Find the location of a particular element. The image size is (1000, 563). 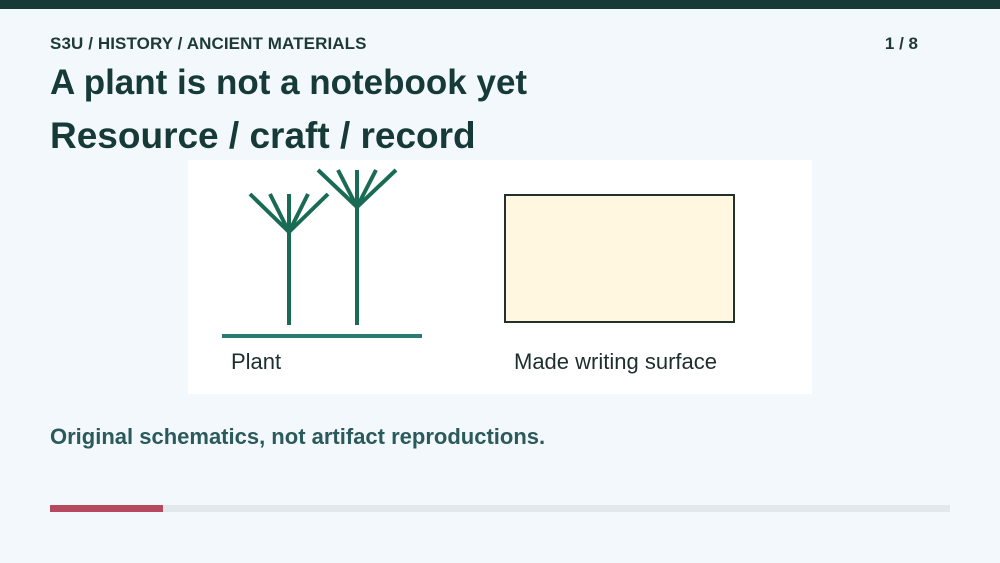

breadcrumb: S3U / HISTORY / ANCIENT MATERIALS is located at coordinates (208, 43).